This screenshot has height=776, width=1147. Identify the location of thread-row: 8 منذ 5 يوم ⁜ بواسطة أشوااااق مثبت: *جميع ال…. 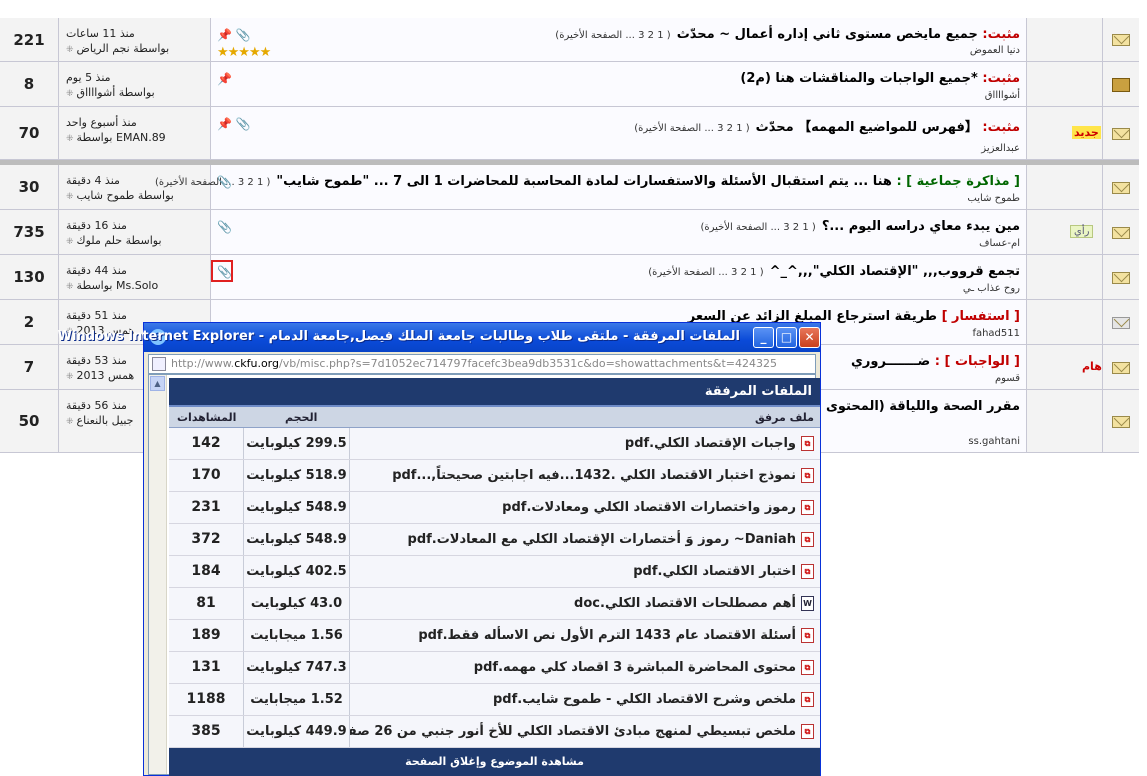
(569, 84).